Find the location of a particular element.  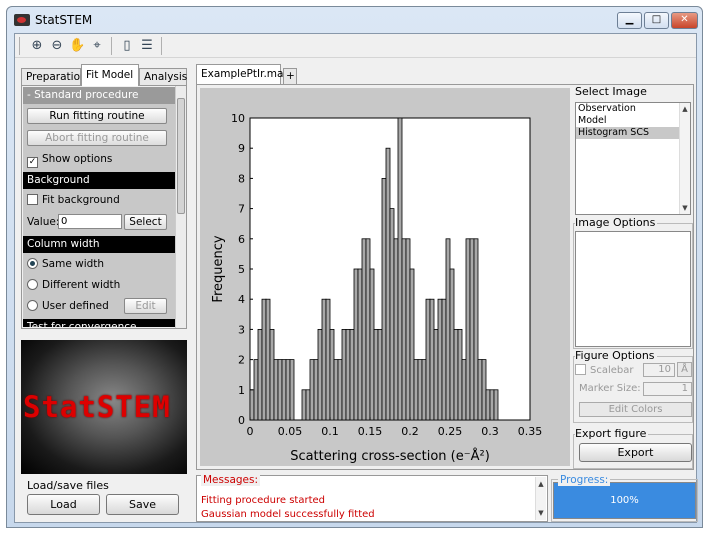

toolbar: ⊕ ⊖ ✋ ⌖ ▯ ☰ is located at coordinates (355, 46).